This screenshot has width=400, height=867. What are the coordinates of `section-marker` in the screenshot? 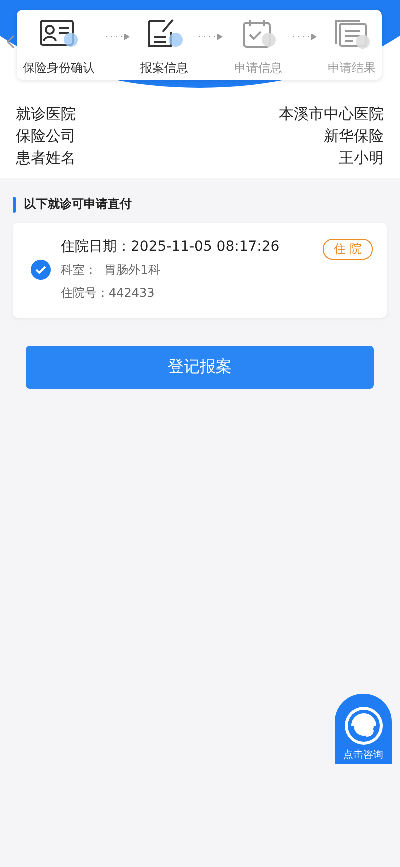 It's located at (14, 204).